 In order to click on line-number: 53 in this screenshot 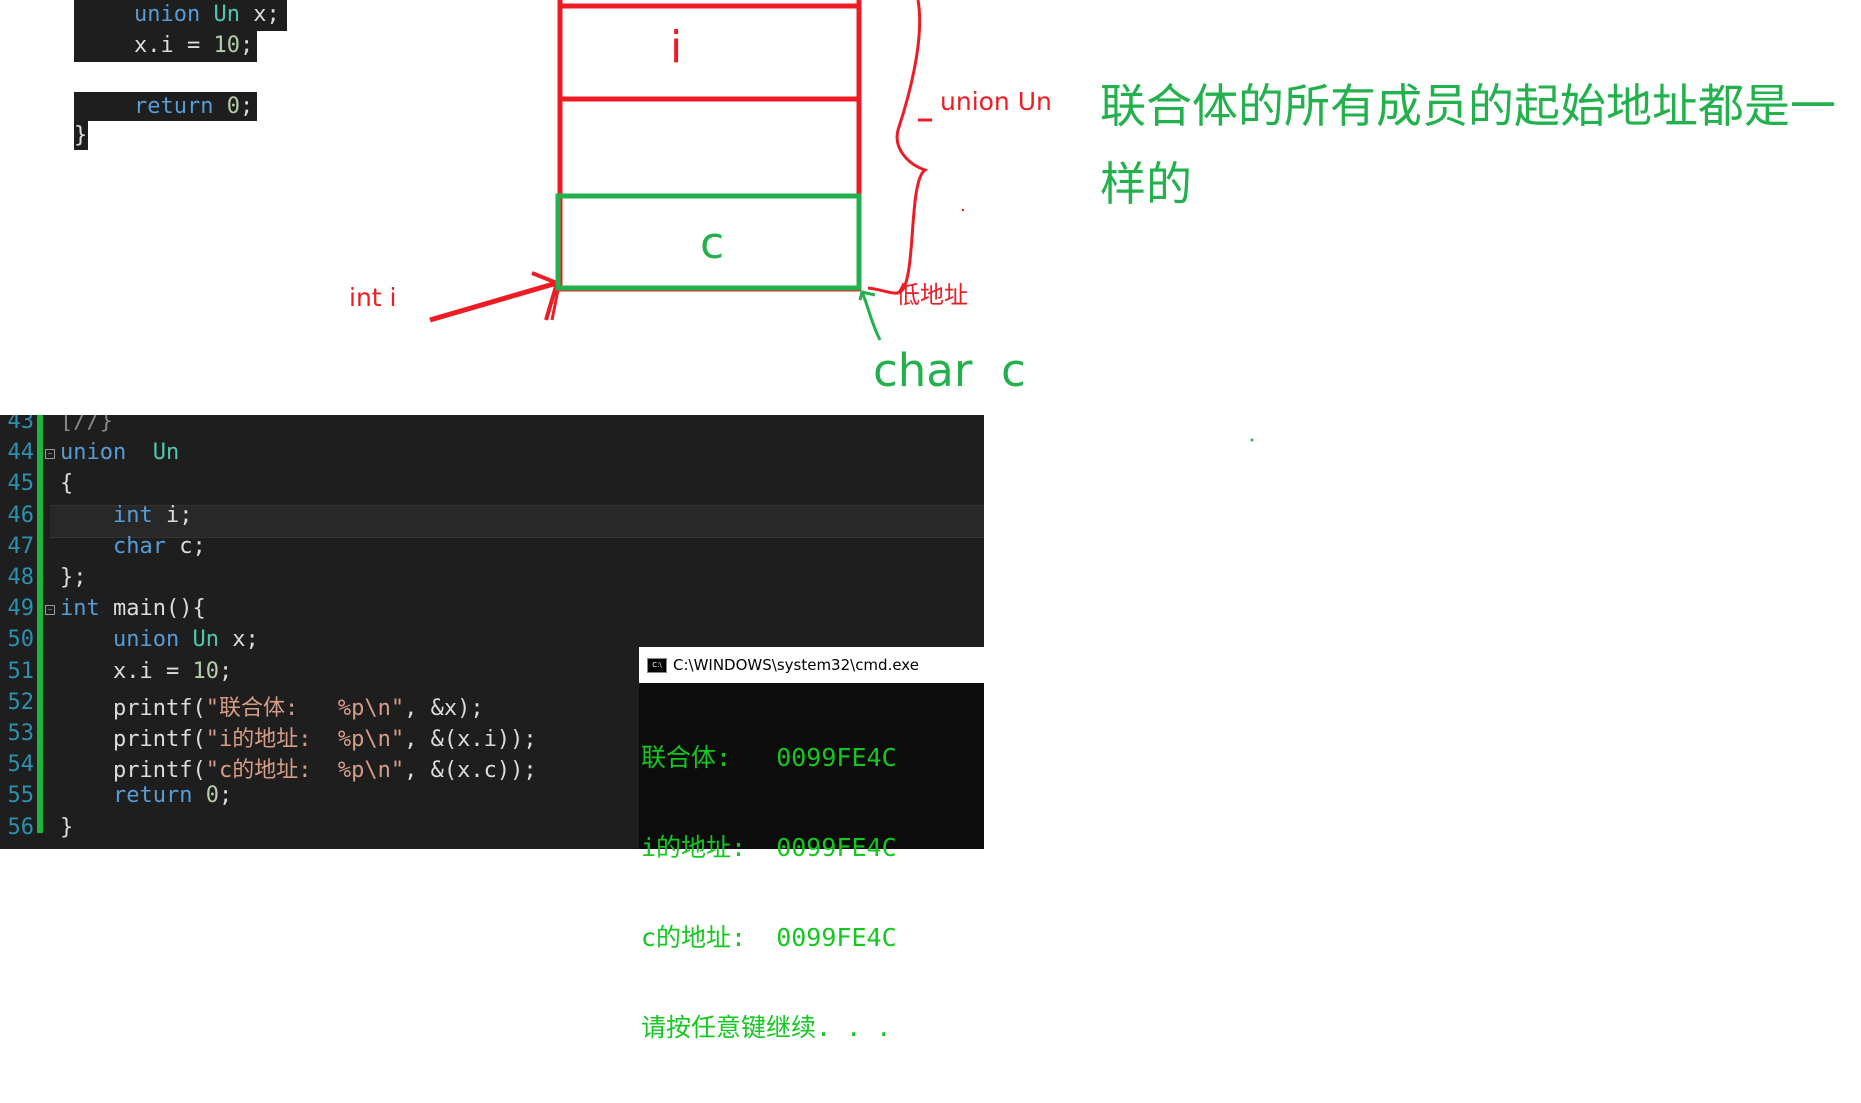, I will do `click(21, 733)`.